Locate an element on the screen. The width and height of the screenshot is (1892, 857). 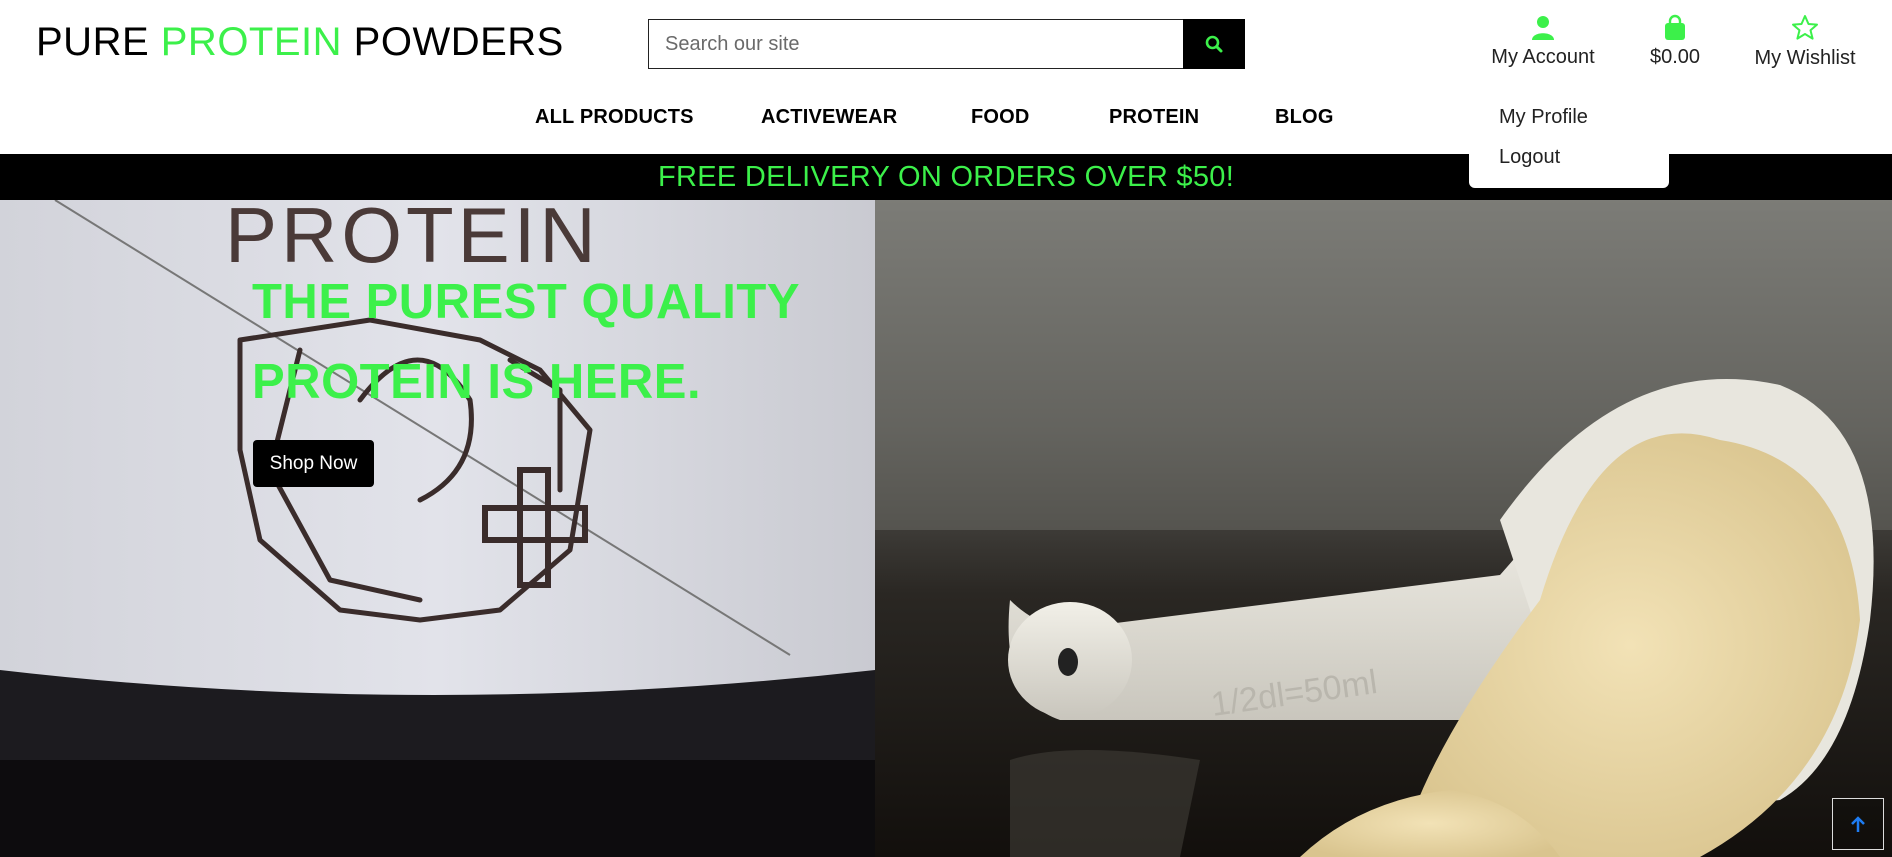
my-profile-link: My Profile is located at coordinates (1543, 117).